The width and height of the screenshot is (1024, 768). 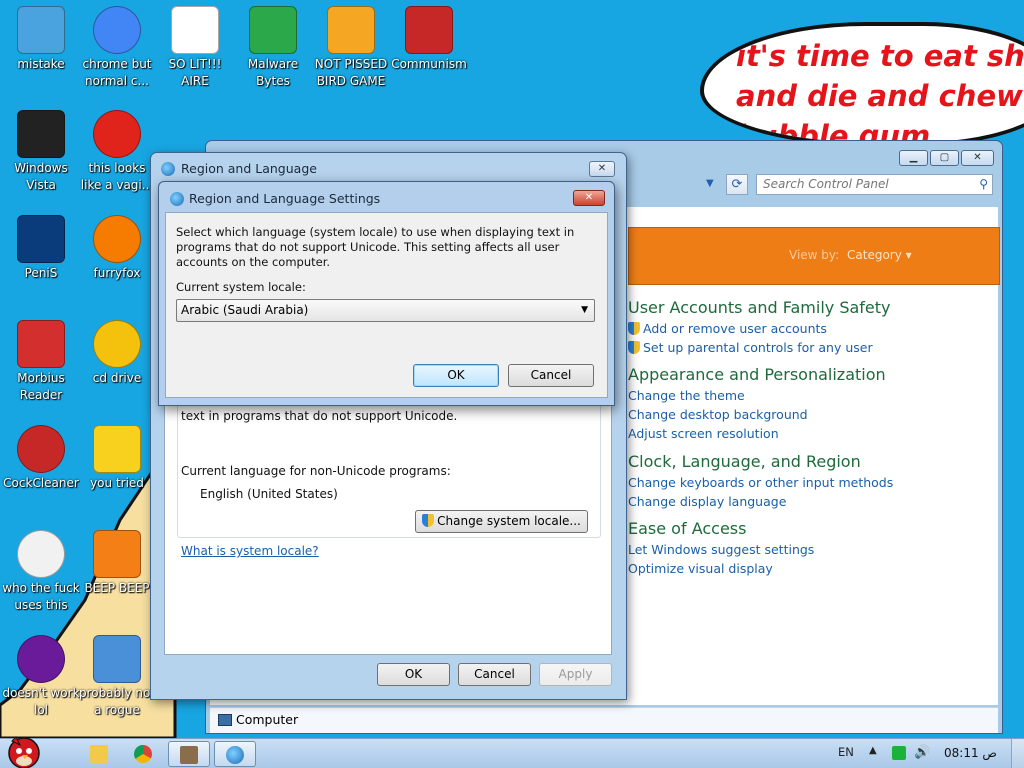 I want to click on desktop-icon-label: Morbius Reader, so click(x=41, y=386).